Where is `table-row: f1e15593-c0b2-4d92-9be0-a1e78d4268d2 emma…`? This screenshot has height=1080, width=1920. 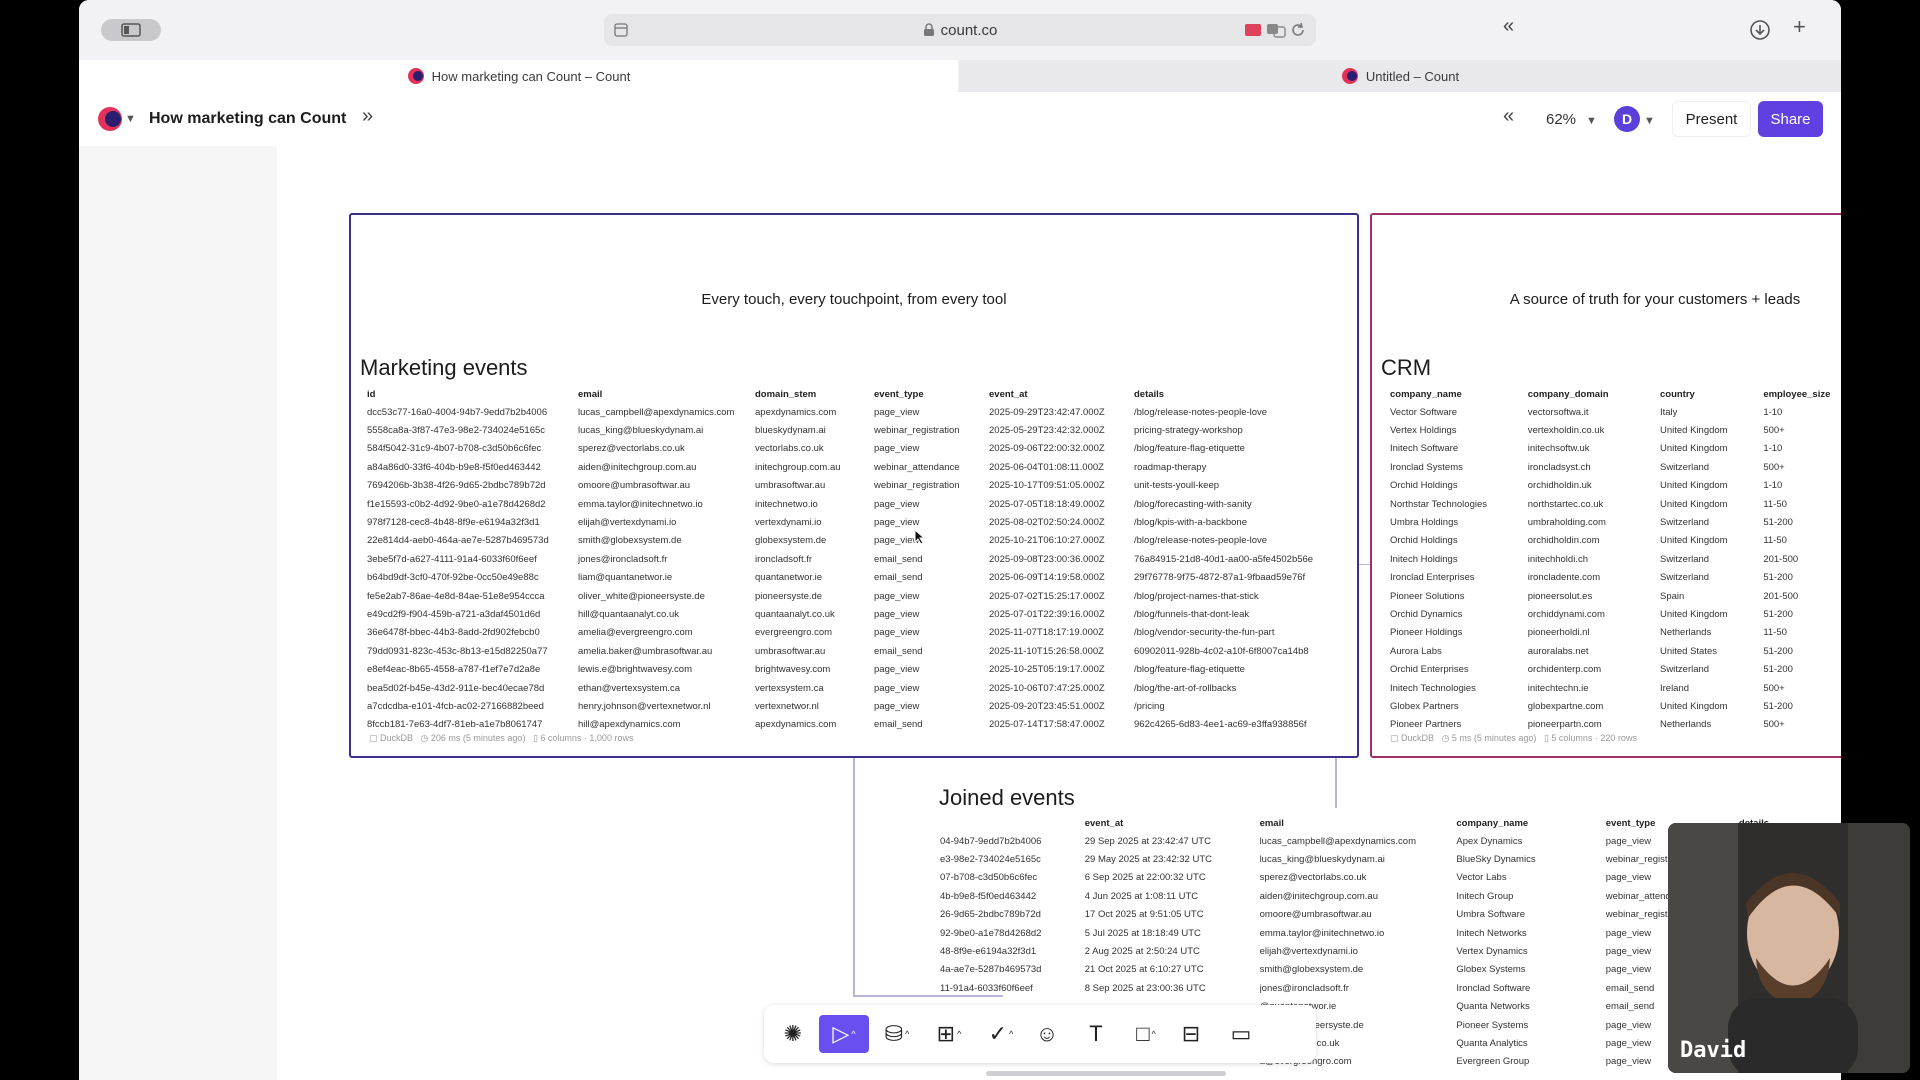
table-row: f1e15593-c0b2-4d92-9be0-a1e78d4268d2 emma… is located at coordinates (857, 504).